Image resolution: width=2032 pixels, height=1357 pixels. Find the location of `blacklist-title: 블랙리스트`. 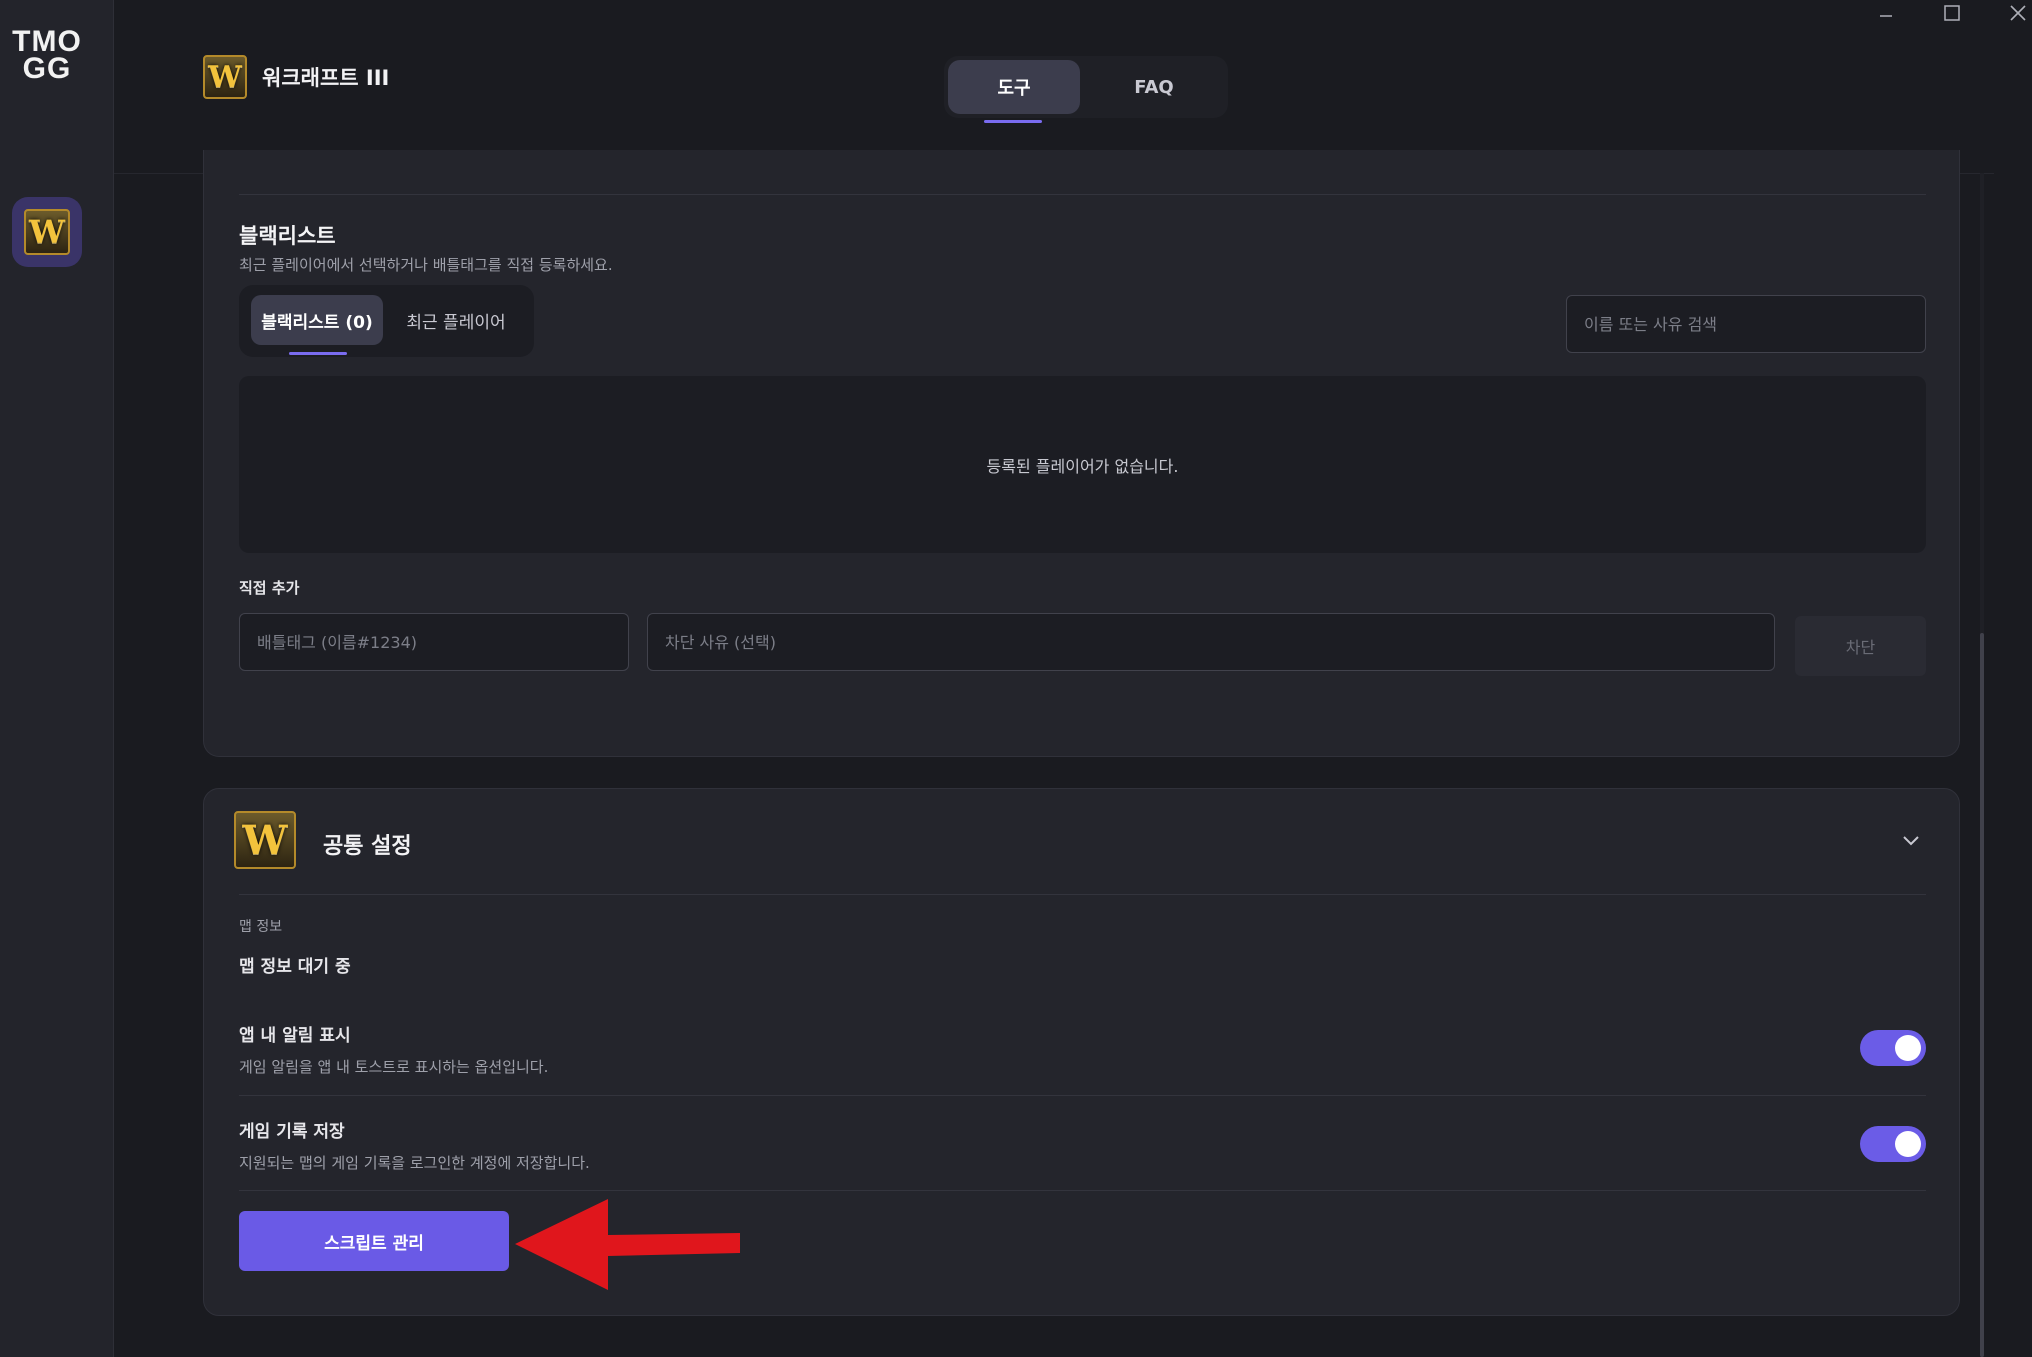

blacklist-title: 블랙리스트 is located at coordinates (287, 236).